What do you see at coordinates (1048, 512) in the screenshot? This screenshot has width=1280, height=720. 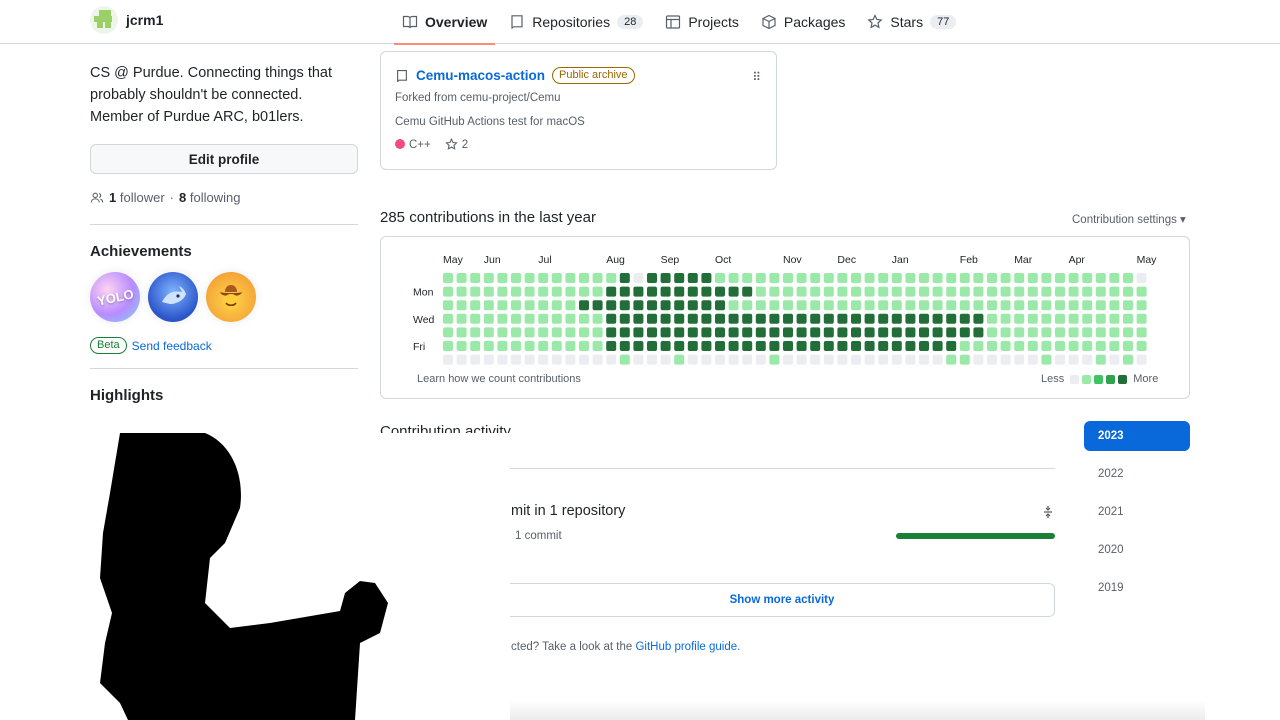 I see `fold-icon` at bounding box center [1048, 512].